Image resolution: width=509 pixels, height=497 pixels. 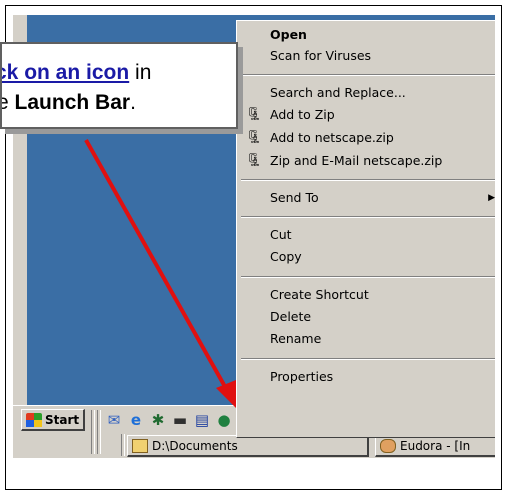 What do you see at coordinates (226, 394) in the screenshot?
I see `arrow-head` at bounding box center [226, 394].